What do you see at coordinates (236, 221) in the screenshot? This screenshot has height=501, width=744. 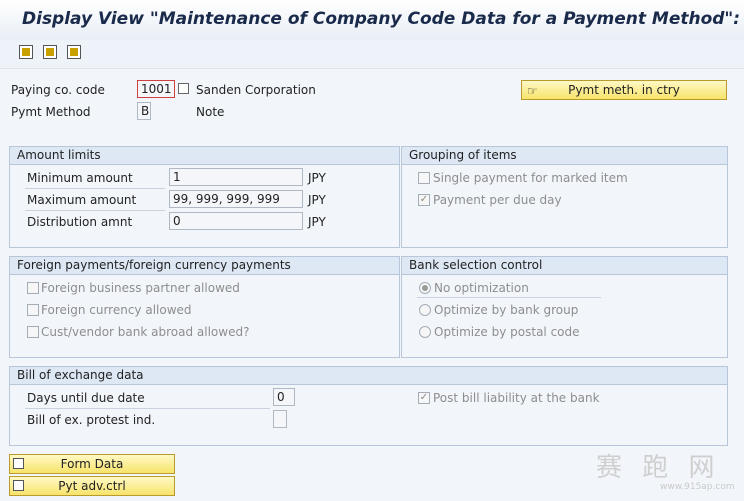 I see `distribution-amount-field: 0` at bounding box center [236, 221].